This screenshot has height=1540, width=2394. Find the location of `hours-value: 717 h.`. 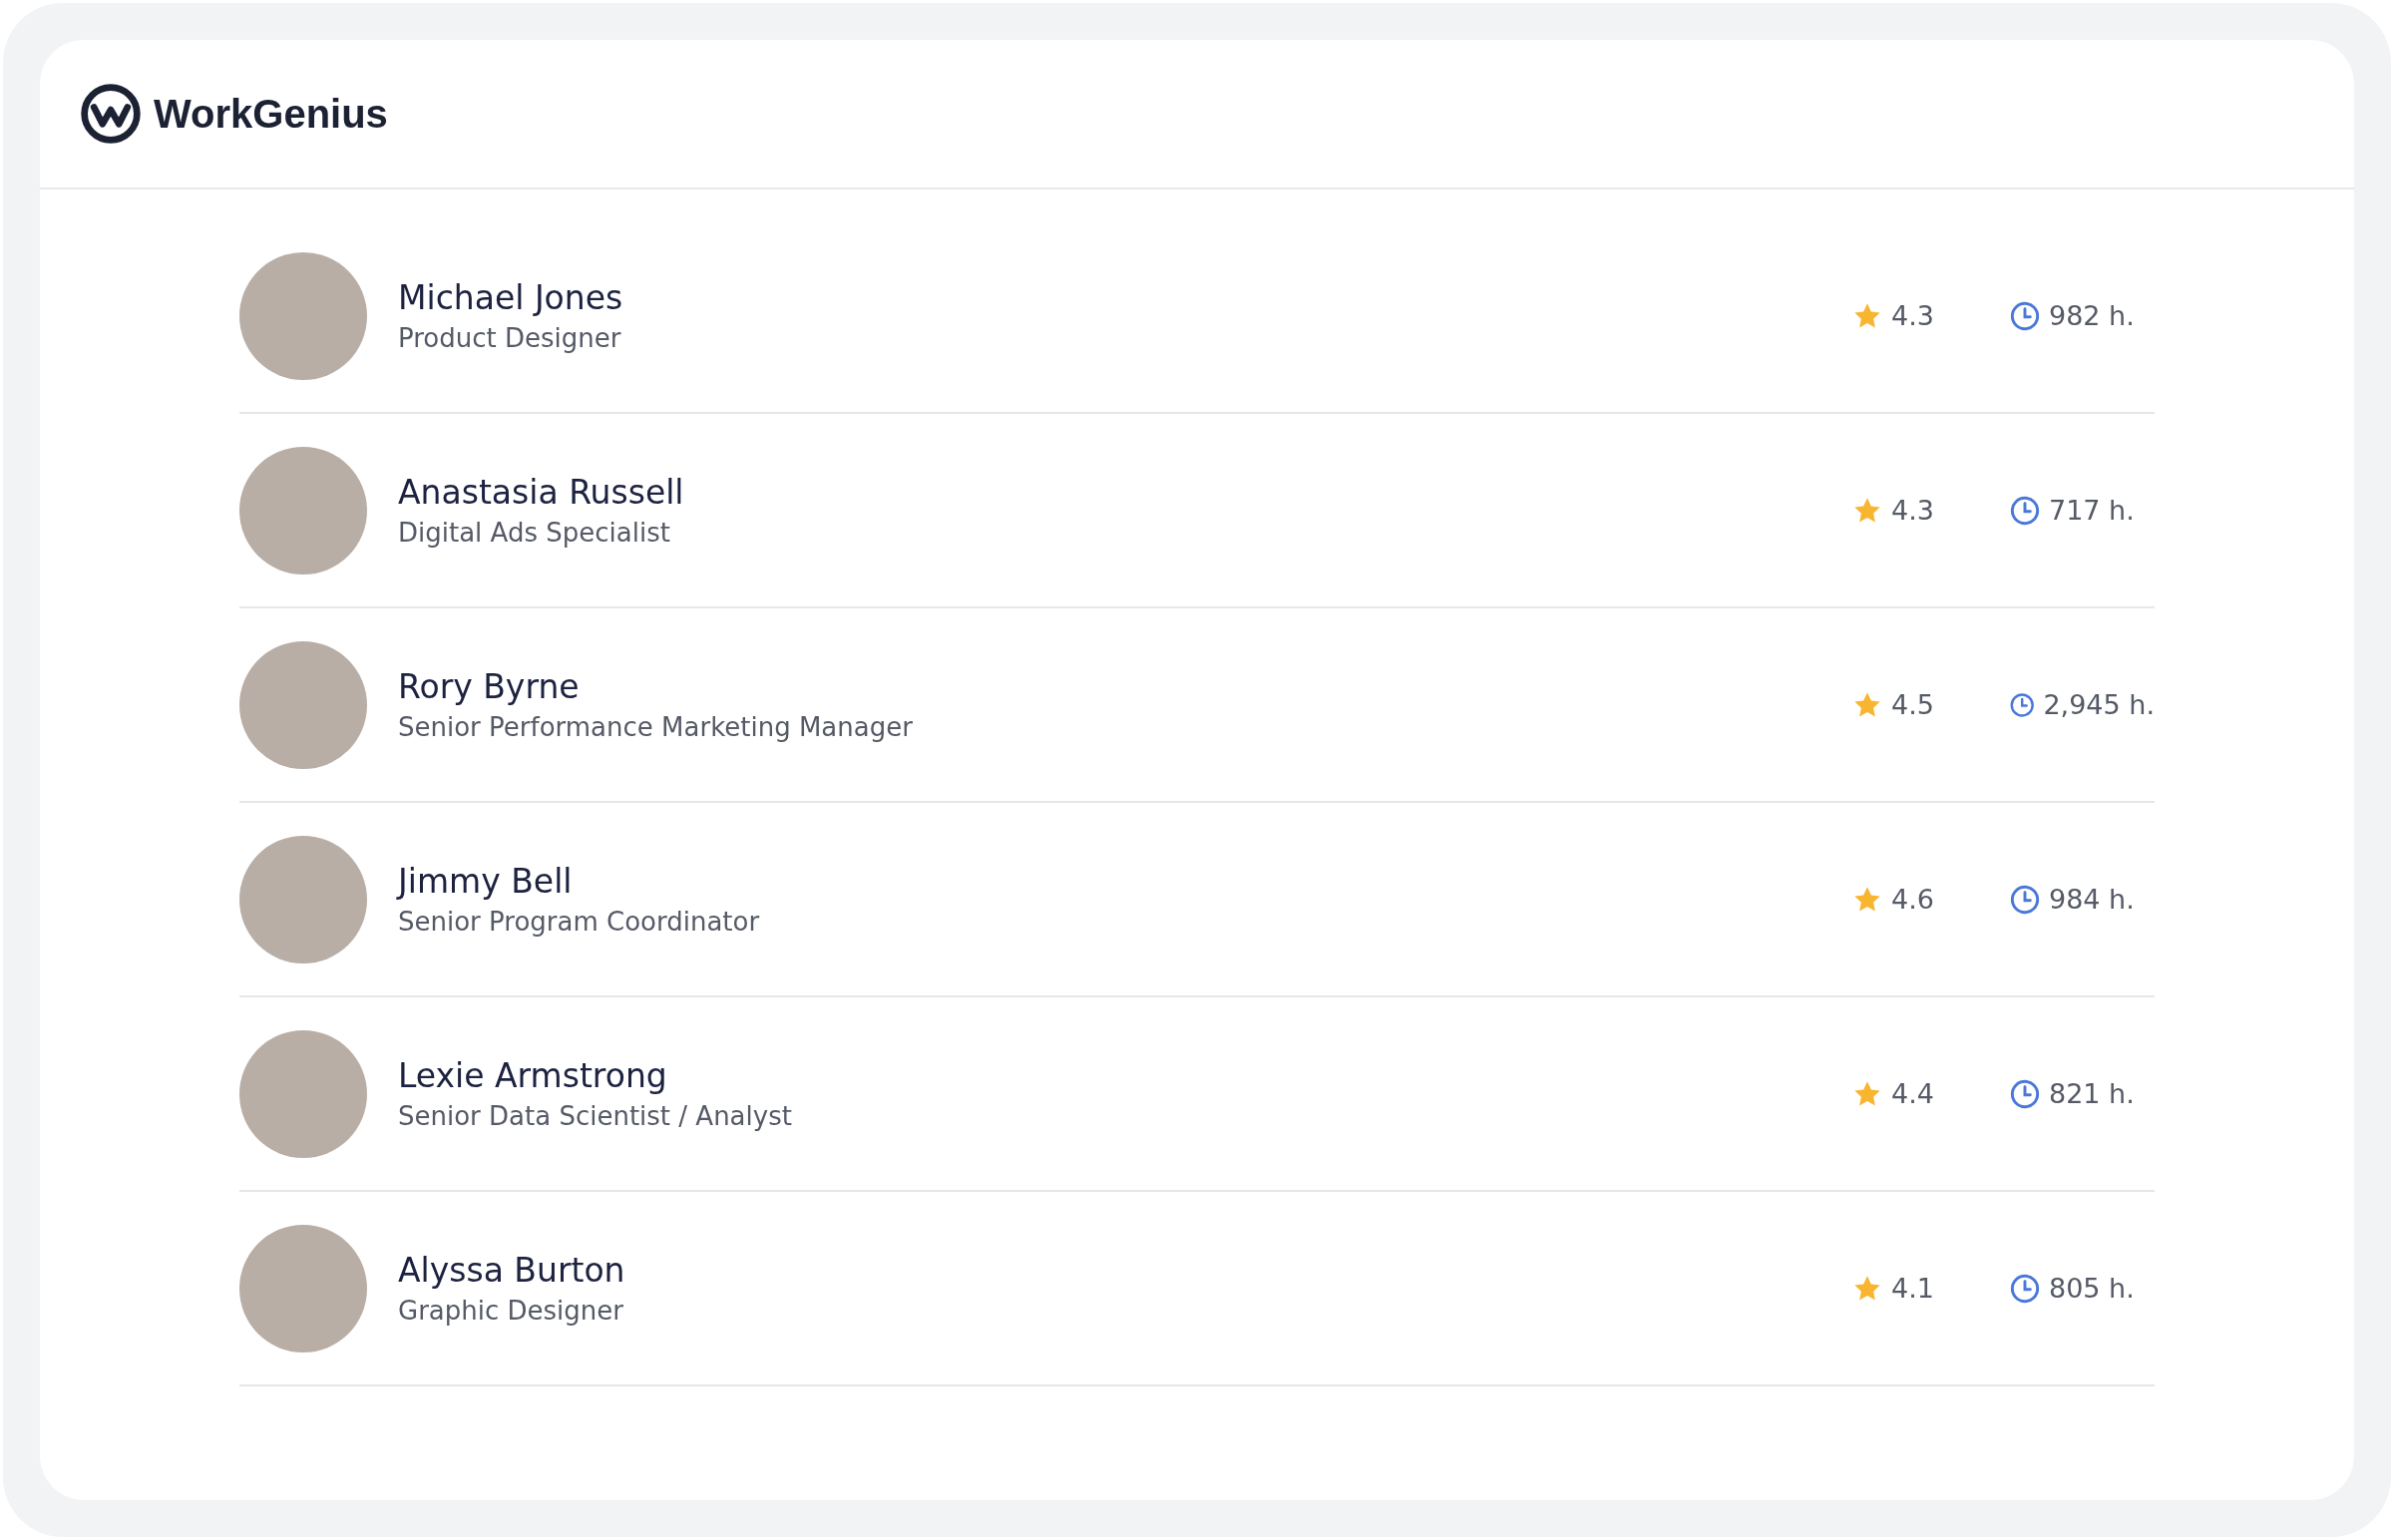

hours-value: 717 h. is located at coordinates (2092, 510).